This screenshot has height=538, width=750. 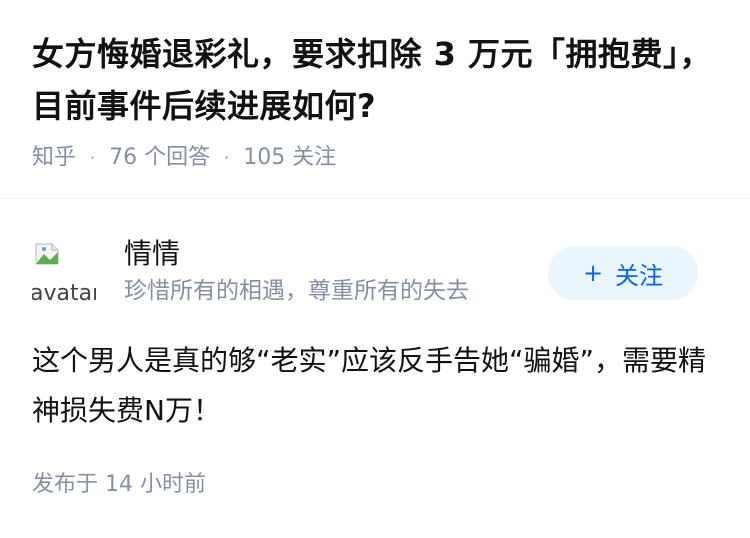 What do you see at coordinates (593, 273) in the screenshot?
I see `plus-icon: +` at bounding box center [593, 273].